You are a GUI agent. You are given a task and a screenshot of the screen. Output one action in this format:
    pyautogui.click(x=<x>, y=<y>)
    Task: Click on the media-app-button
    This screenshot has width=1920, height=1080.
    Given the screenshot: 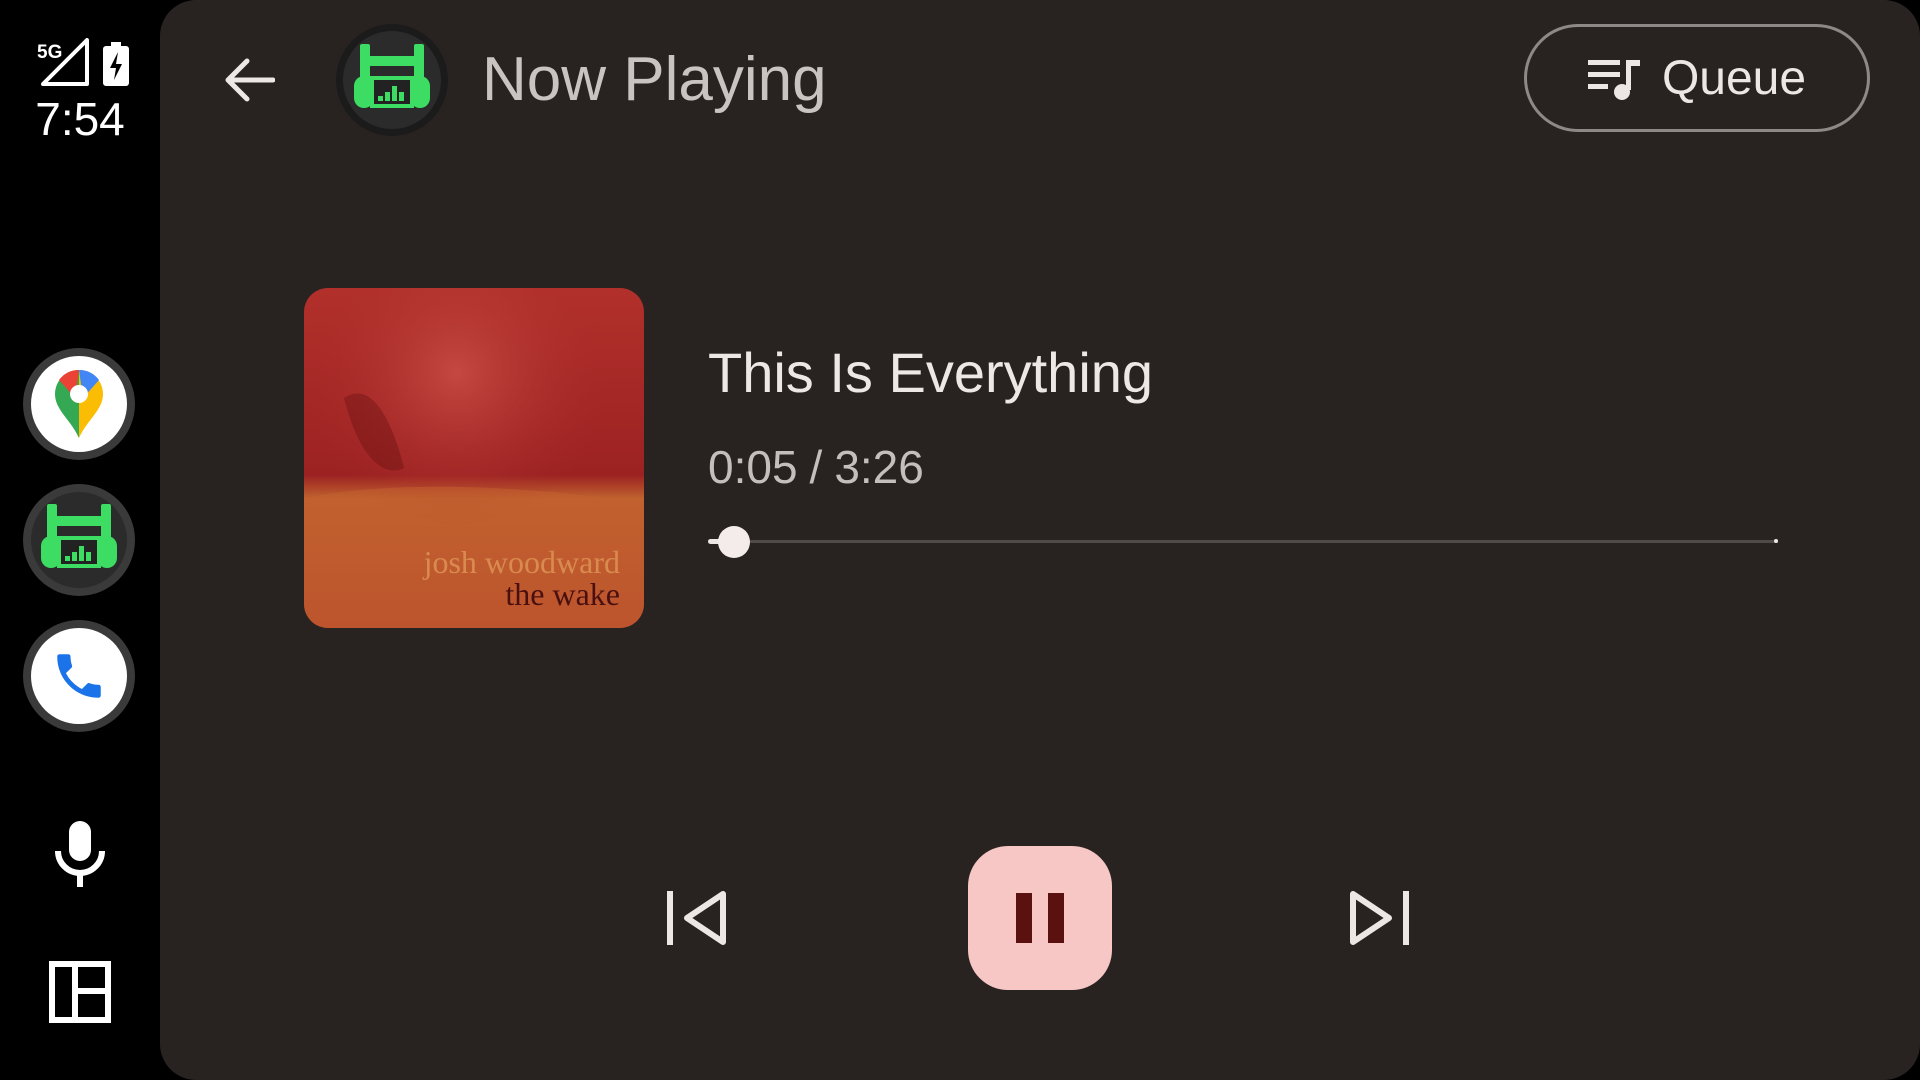 What is the action you would take?
    pyautogui.click(x=79, y=540)
    